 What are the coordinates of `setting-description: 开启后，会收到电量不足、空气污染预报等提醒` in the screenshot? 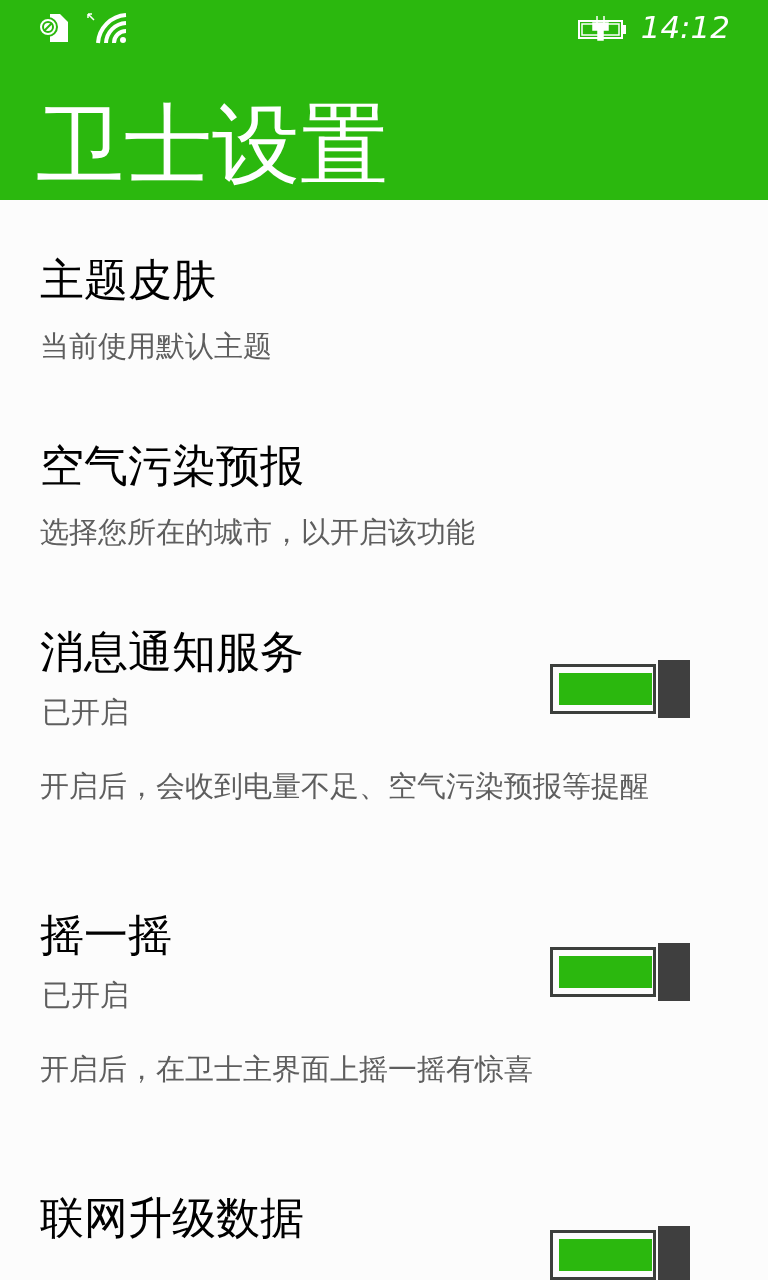 It's located at (345, 786).